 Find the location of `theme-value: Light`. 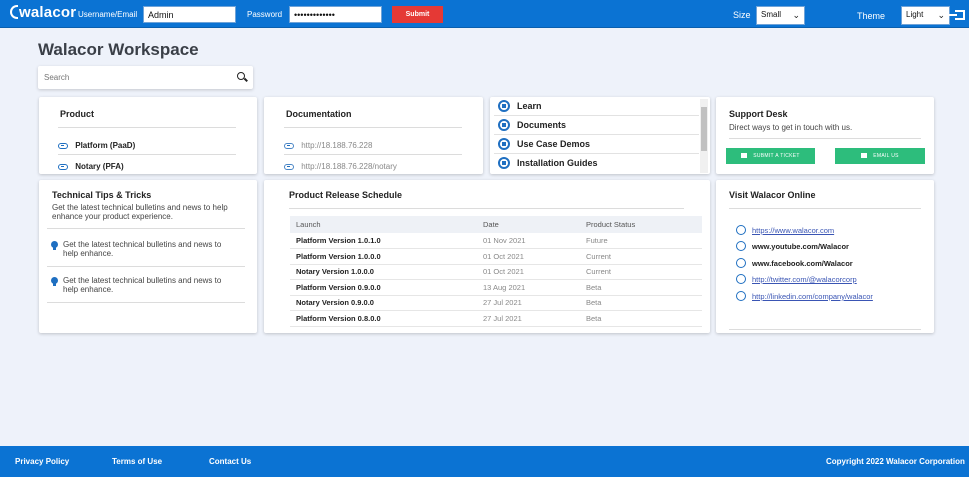

theme-value: Light is located at coordinates (915, 14).